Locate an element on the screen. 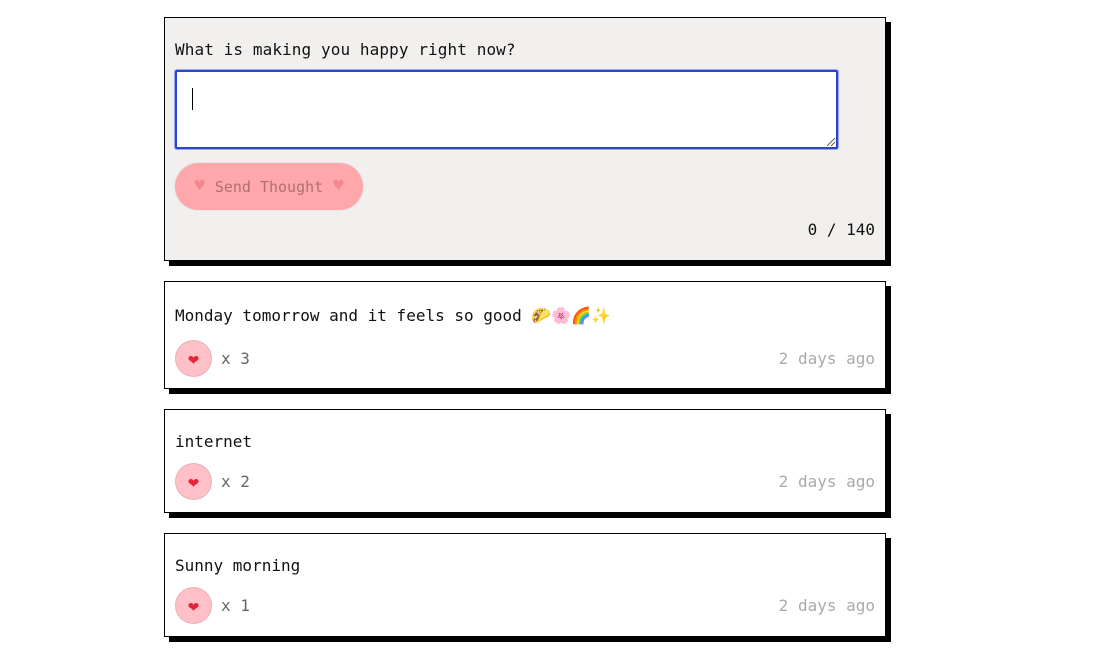  resize-handle-icon is located at coordinates (831, 142).